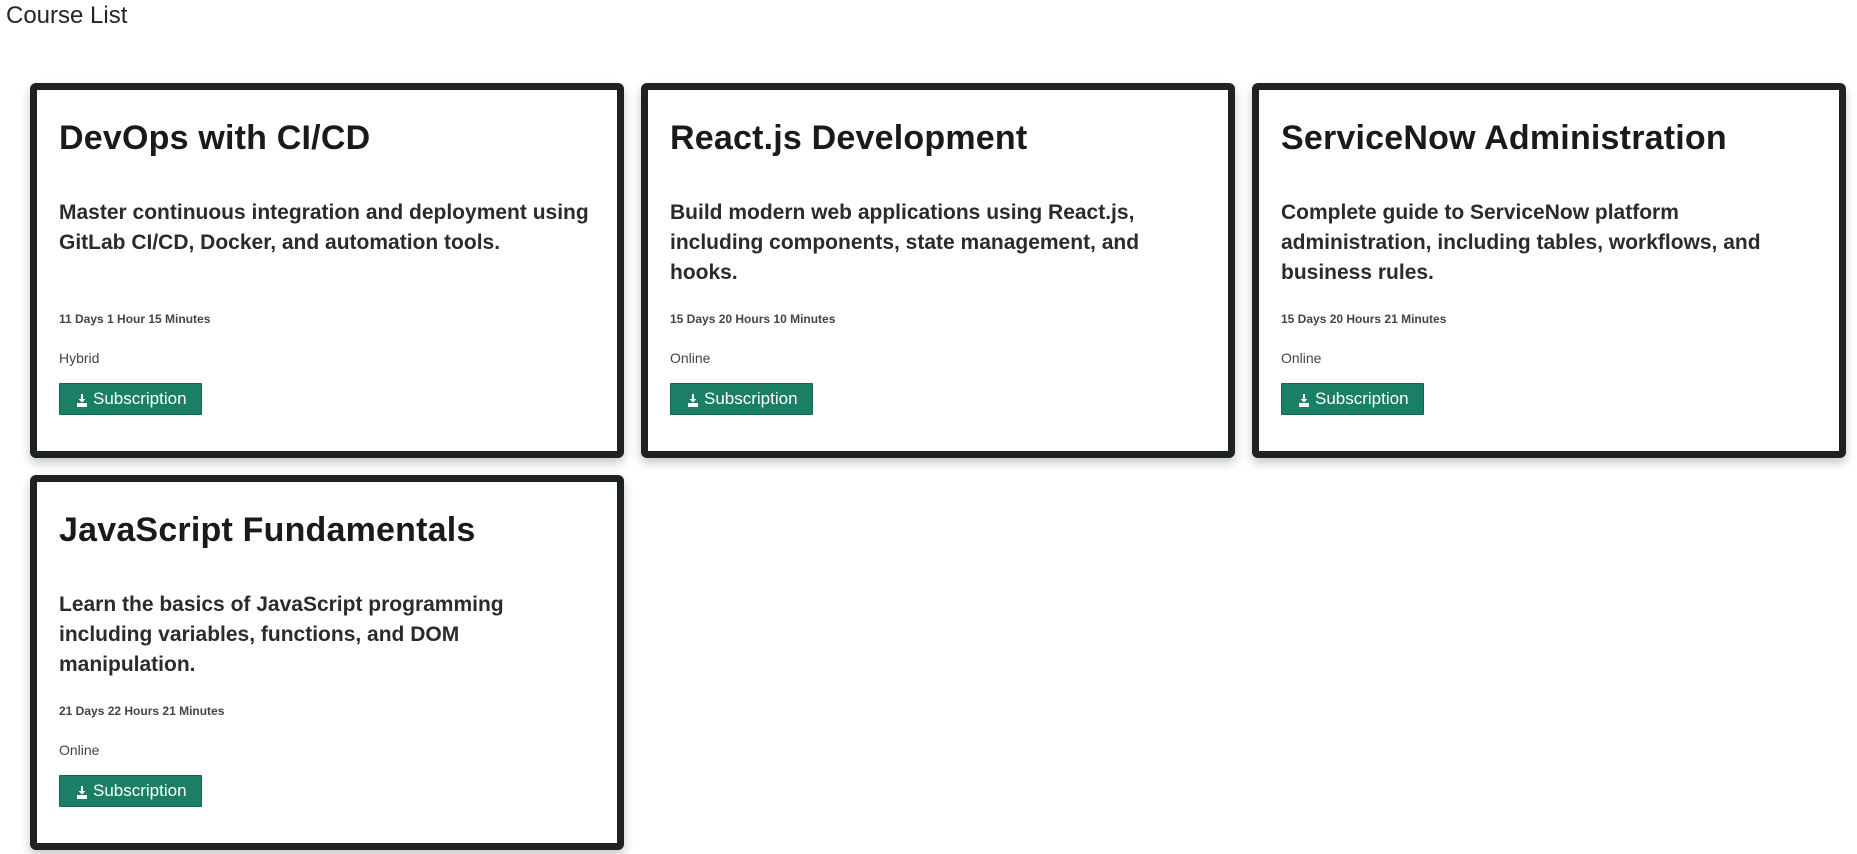 The height and width of the screenshot is (854, 1857). I want to click on course-duration: 11 Days 1 Hour 15 Minutes, so click(135, 319).